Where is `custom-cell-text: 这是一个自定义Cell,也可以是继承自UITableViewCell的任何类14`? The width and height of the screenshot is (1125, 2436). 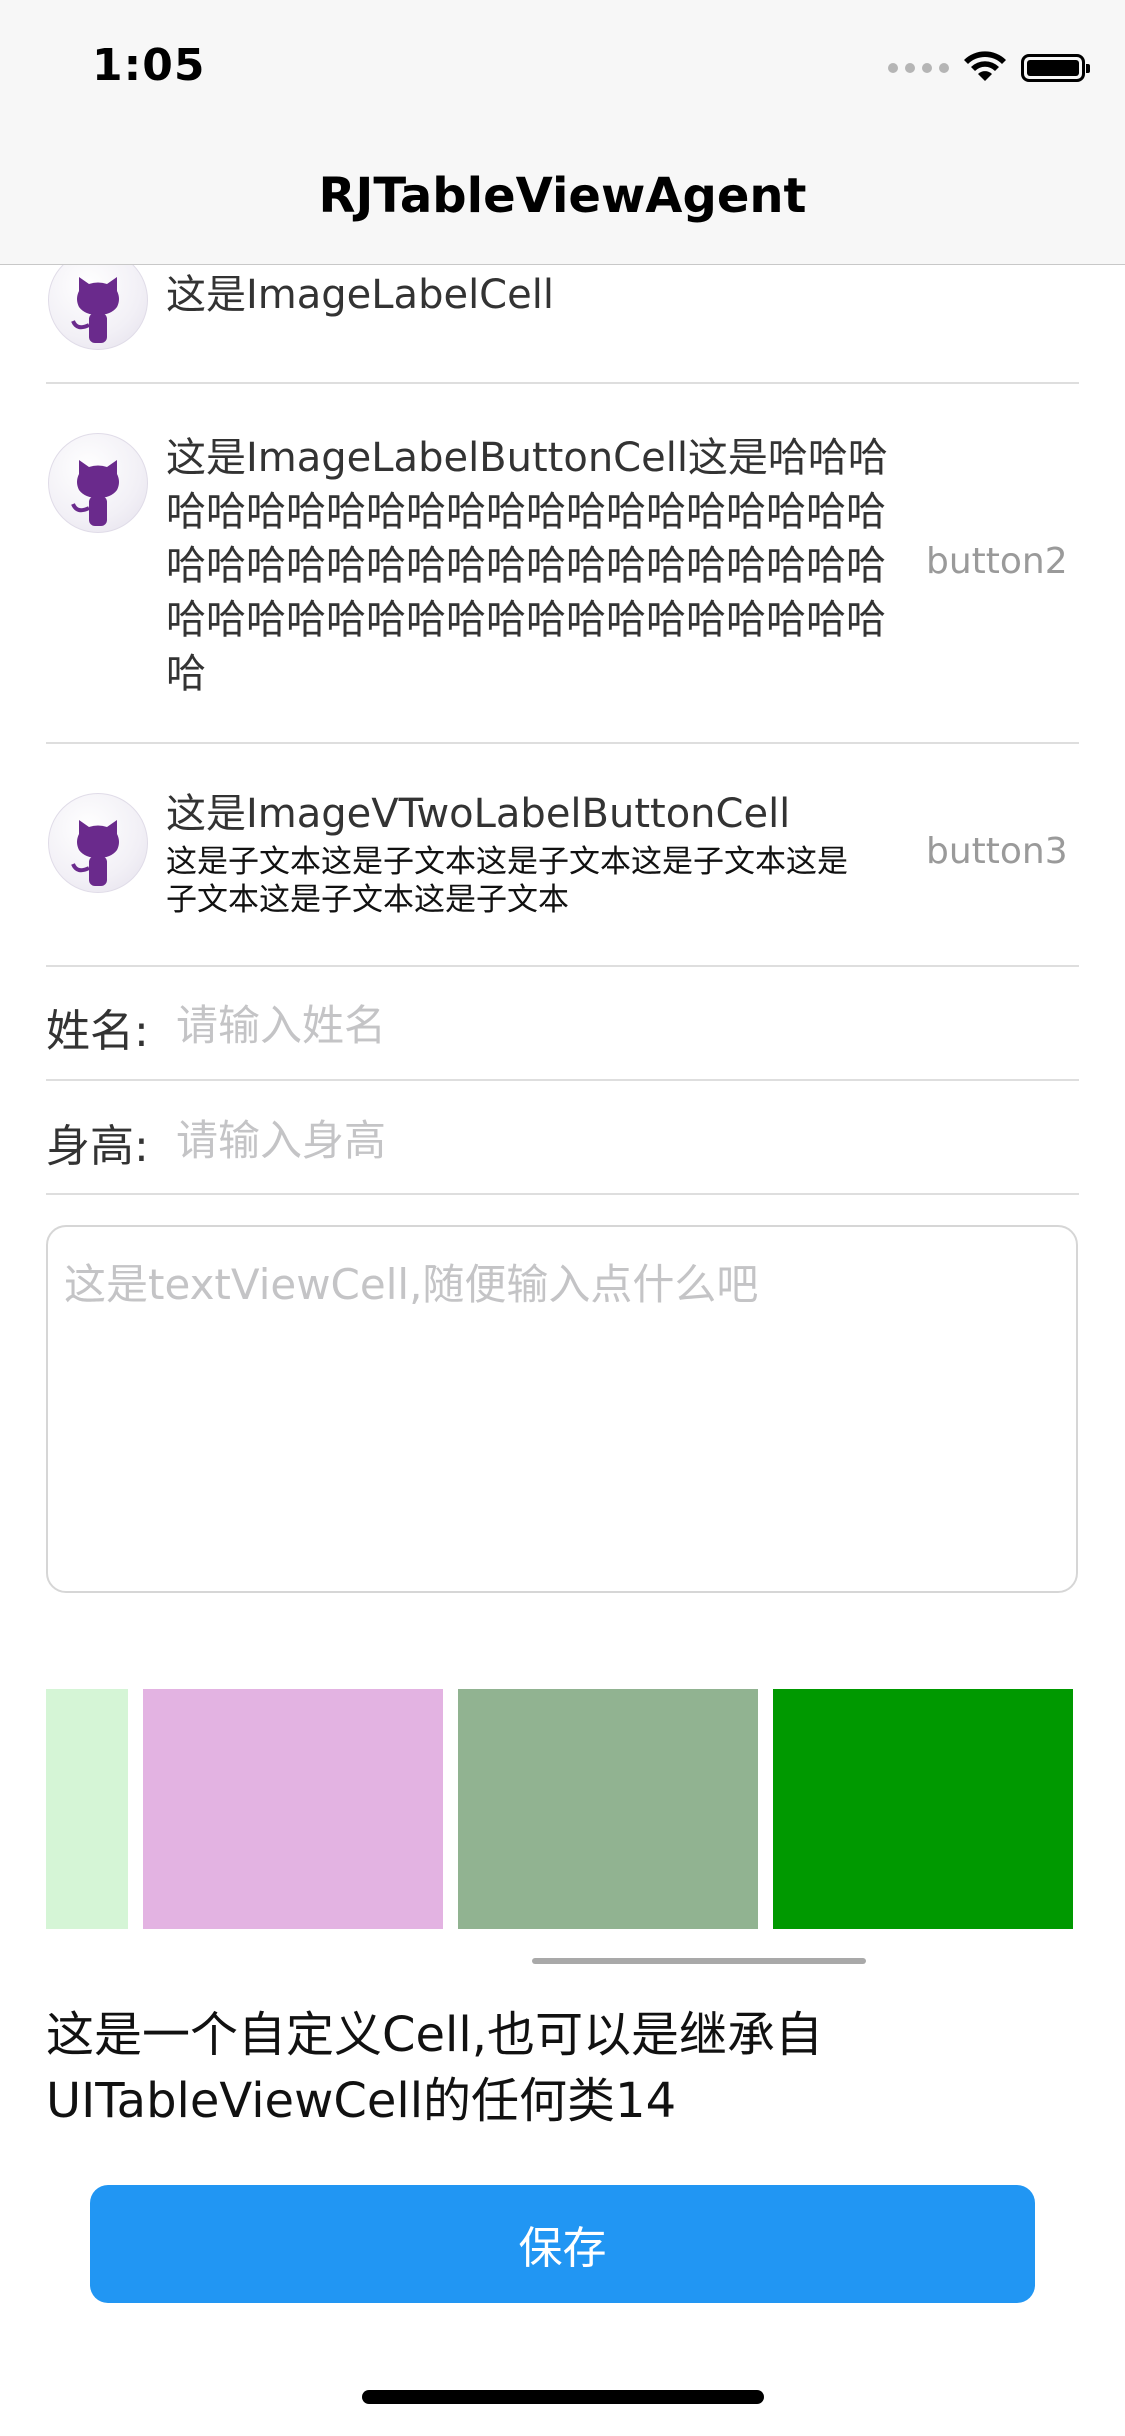
custom-cell-text: 这是一个自定义Cell,也可以是继承自UITableViewCell的任何类14 is located at coordinates (434, 2068).